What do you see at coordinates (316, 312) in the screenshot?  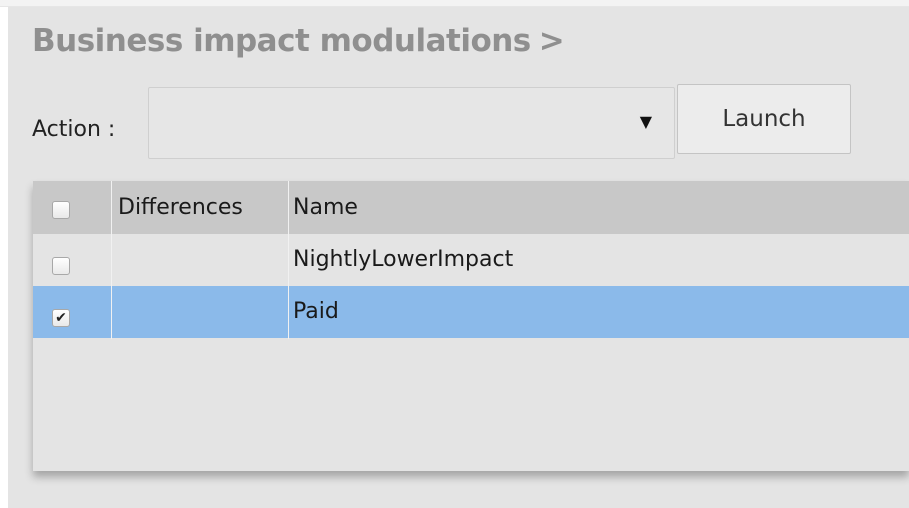 I see `row-name: Paid` at bounding box center [316, 312].